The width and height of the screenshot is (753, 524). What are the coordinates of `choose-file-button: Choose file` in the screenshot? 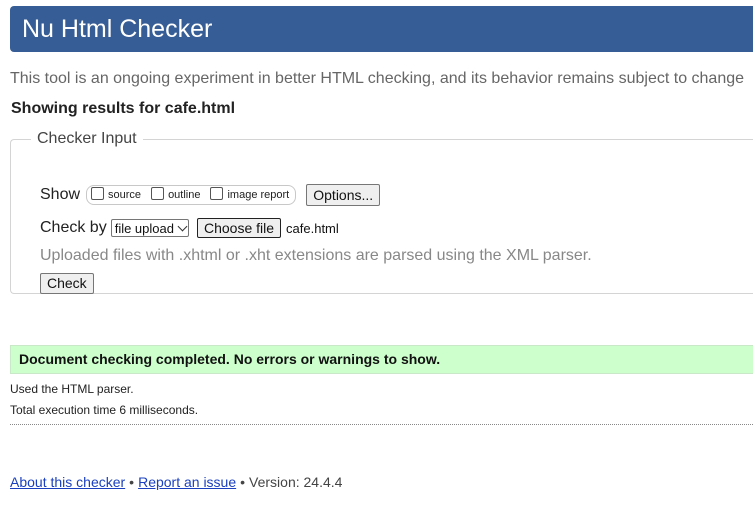 It's located at (239, 228).